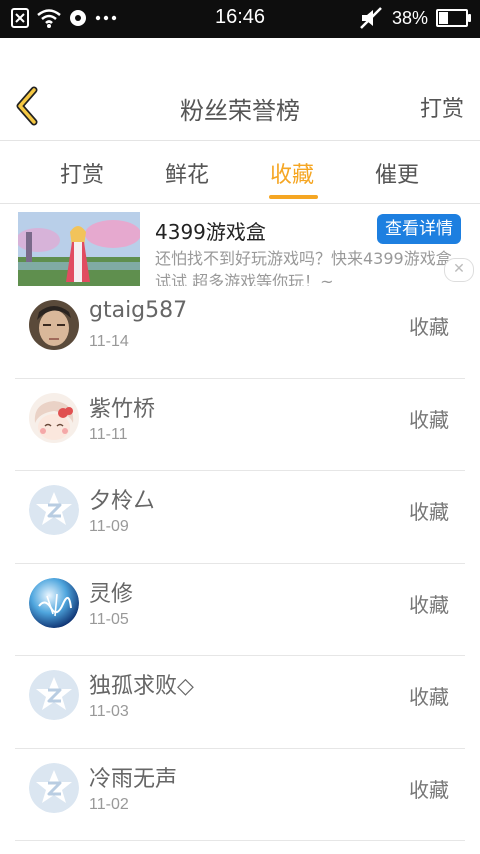 The height and width of the screenshot is (854, 480). What do you see at coordinates (109, 341) in the screenshot?
I see `favorite-date: 11-14` at bounding box center [109, 341].